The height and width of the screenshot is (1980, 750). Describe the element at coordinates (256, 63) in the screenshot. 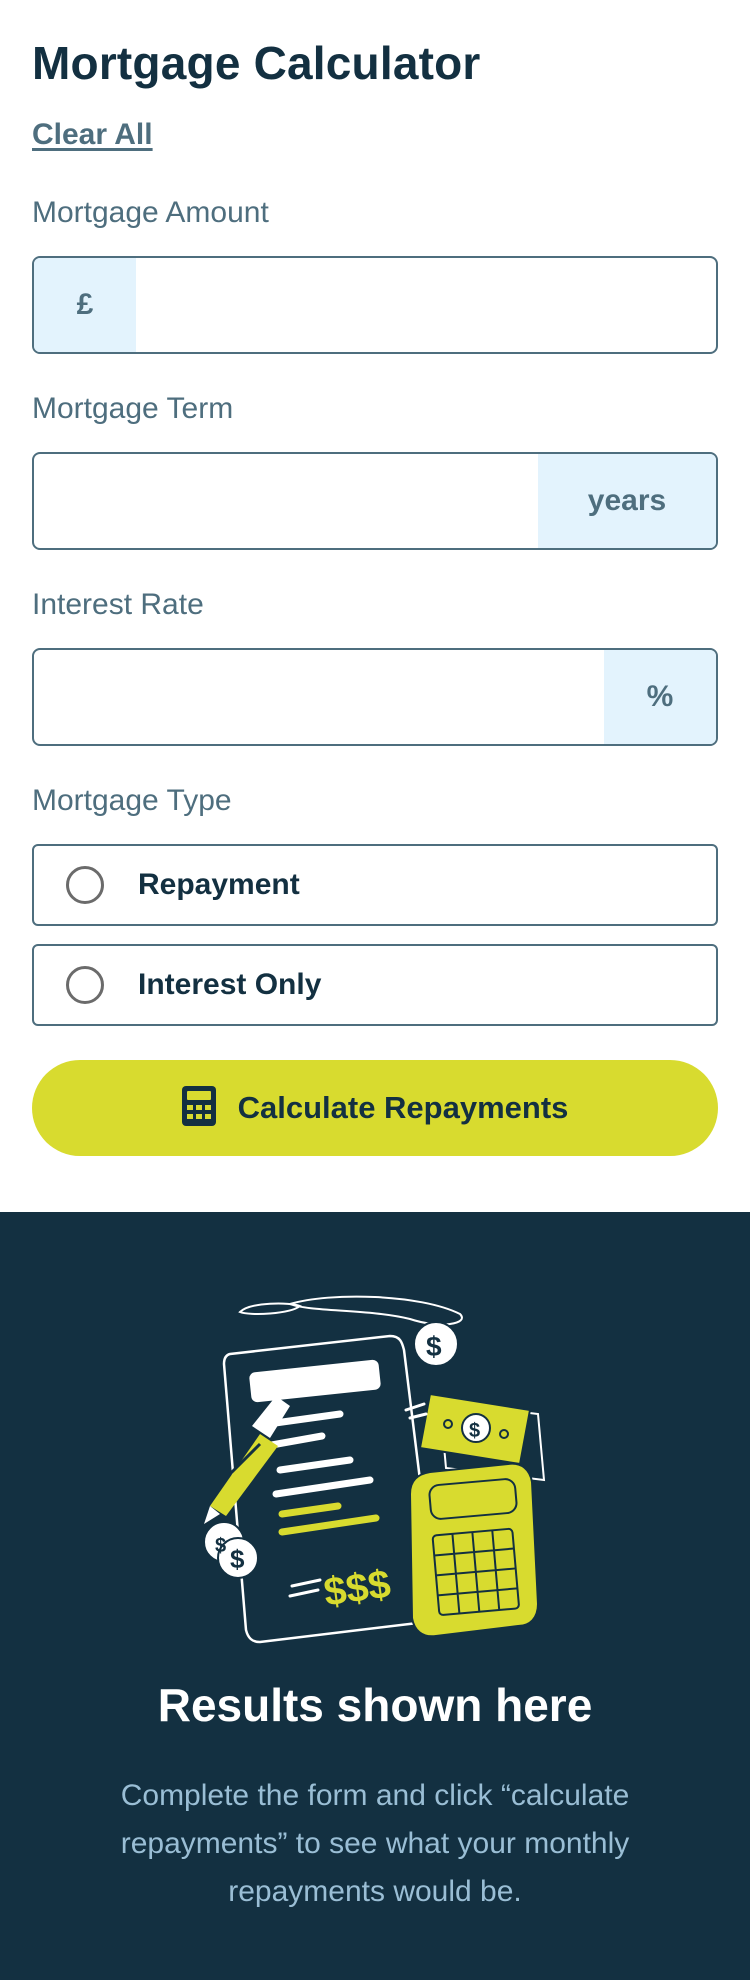

I see `page-title: Mortgage Calculator` at that location.